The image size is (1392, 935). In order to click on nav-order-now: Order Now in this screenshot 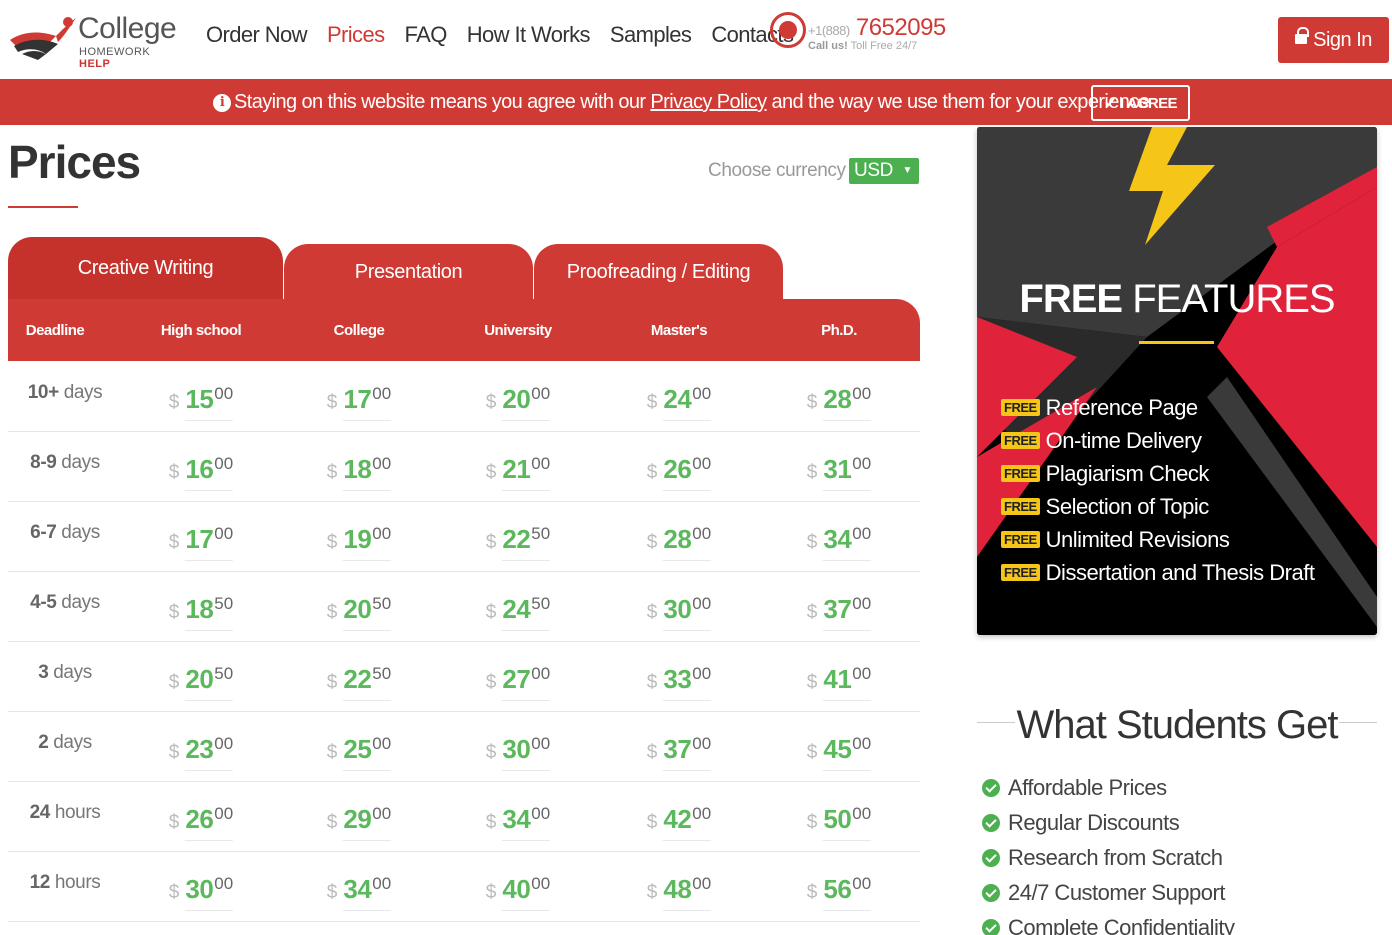, I will do `click(257, 35)`.